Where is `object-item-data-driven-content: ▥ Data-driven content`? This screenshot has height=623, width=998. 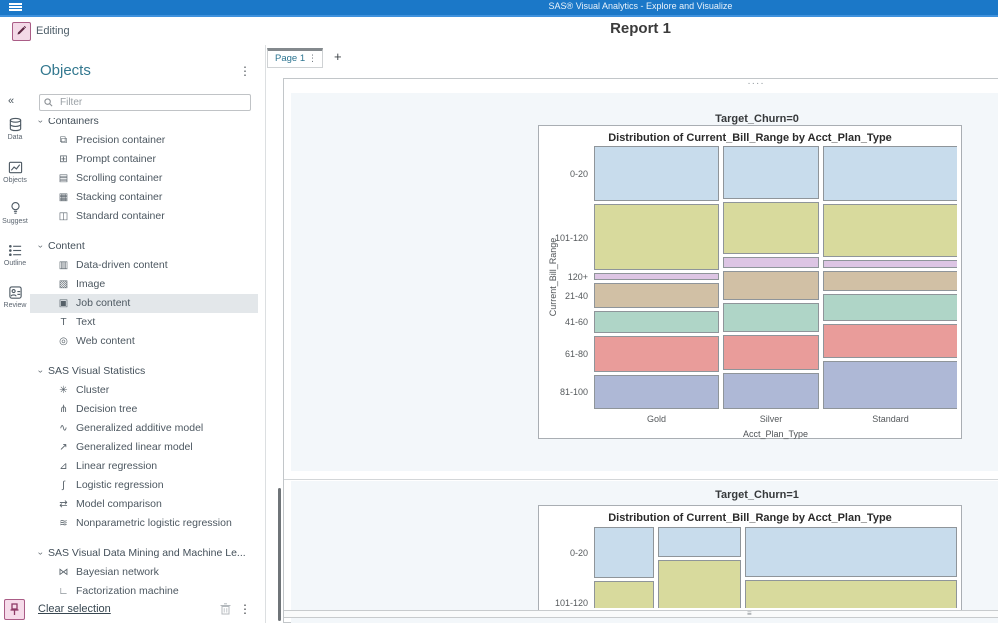
object-item-data-driven-content: ▥ Data-driven content is located at coordinates (144, 265).